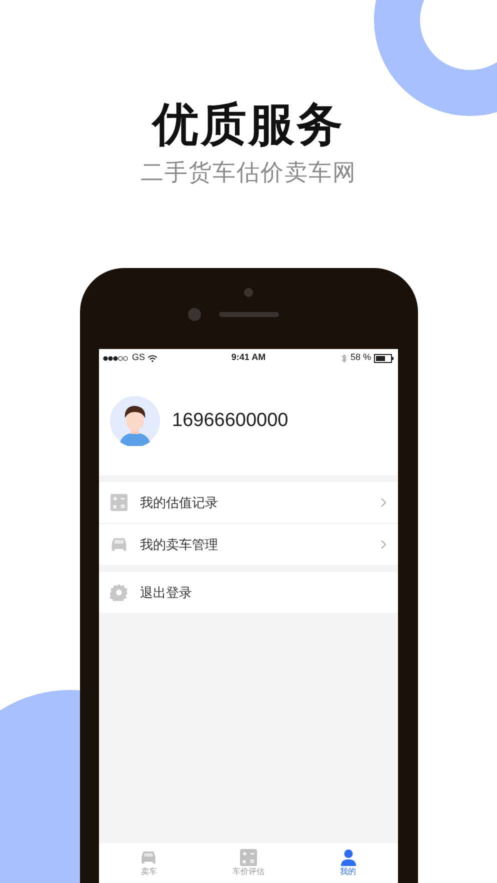 The image size is (497, 883). I want to click on carrier-text: GS, so click(139, 357).